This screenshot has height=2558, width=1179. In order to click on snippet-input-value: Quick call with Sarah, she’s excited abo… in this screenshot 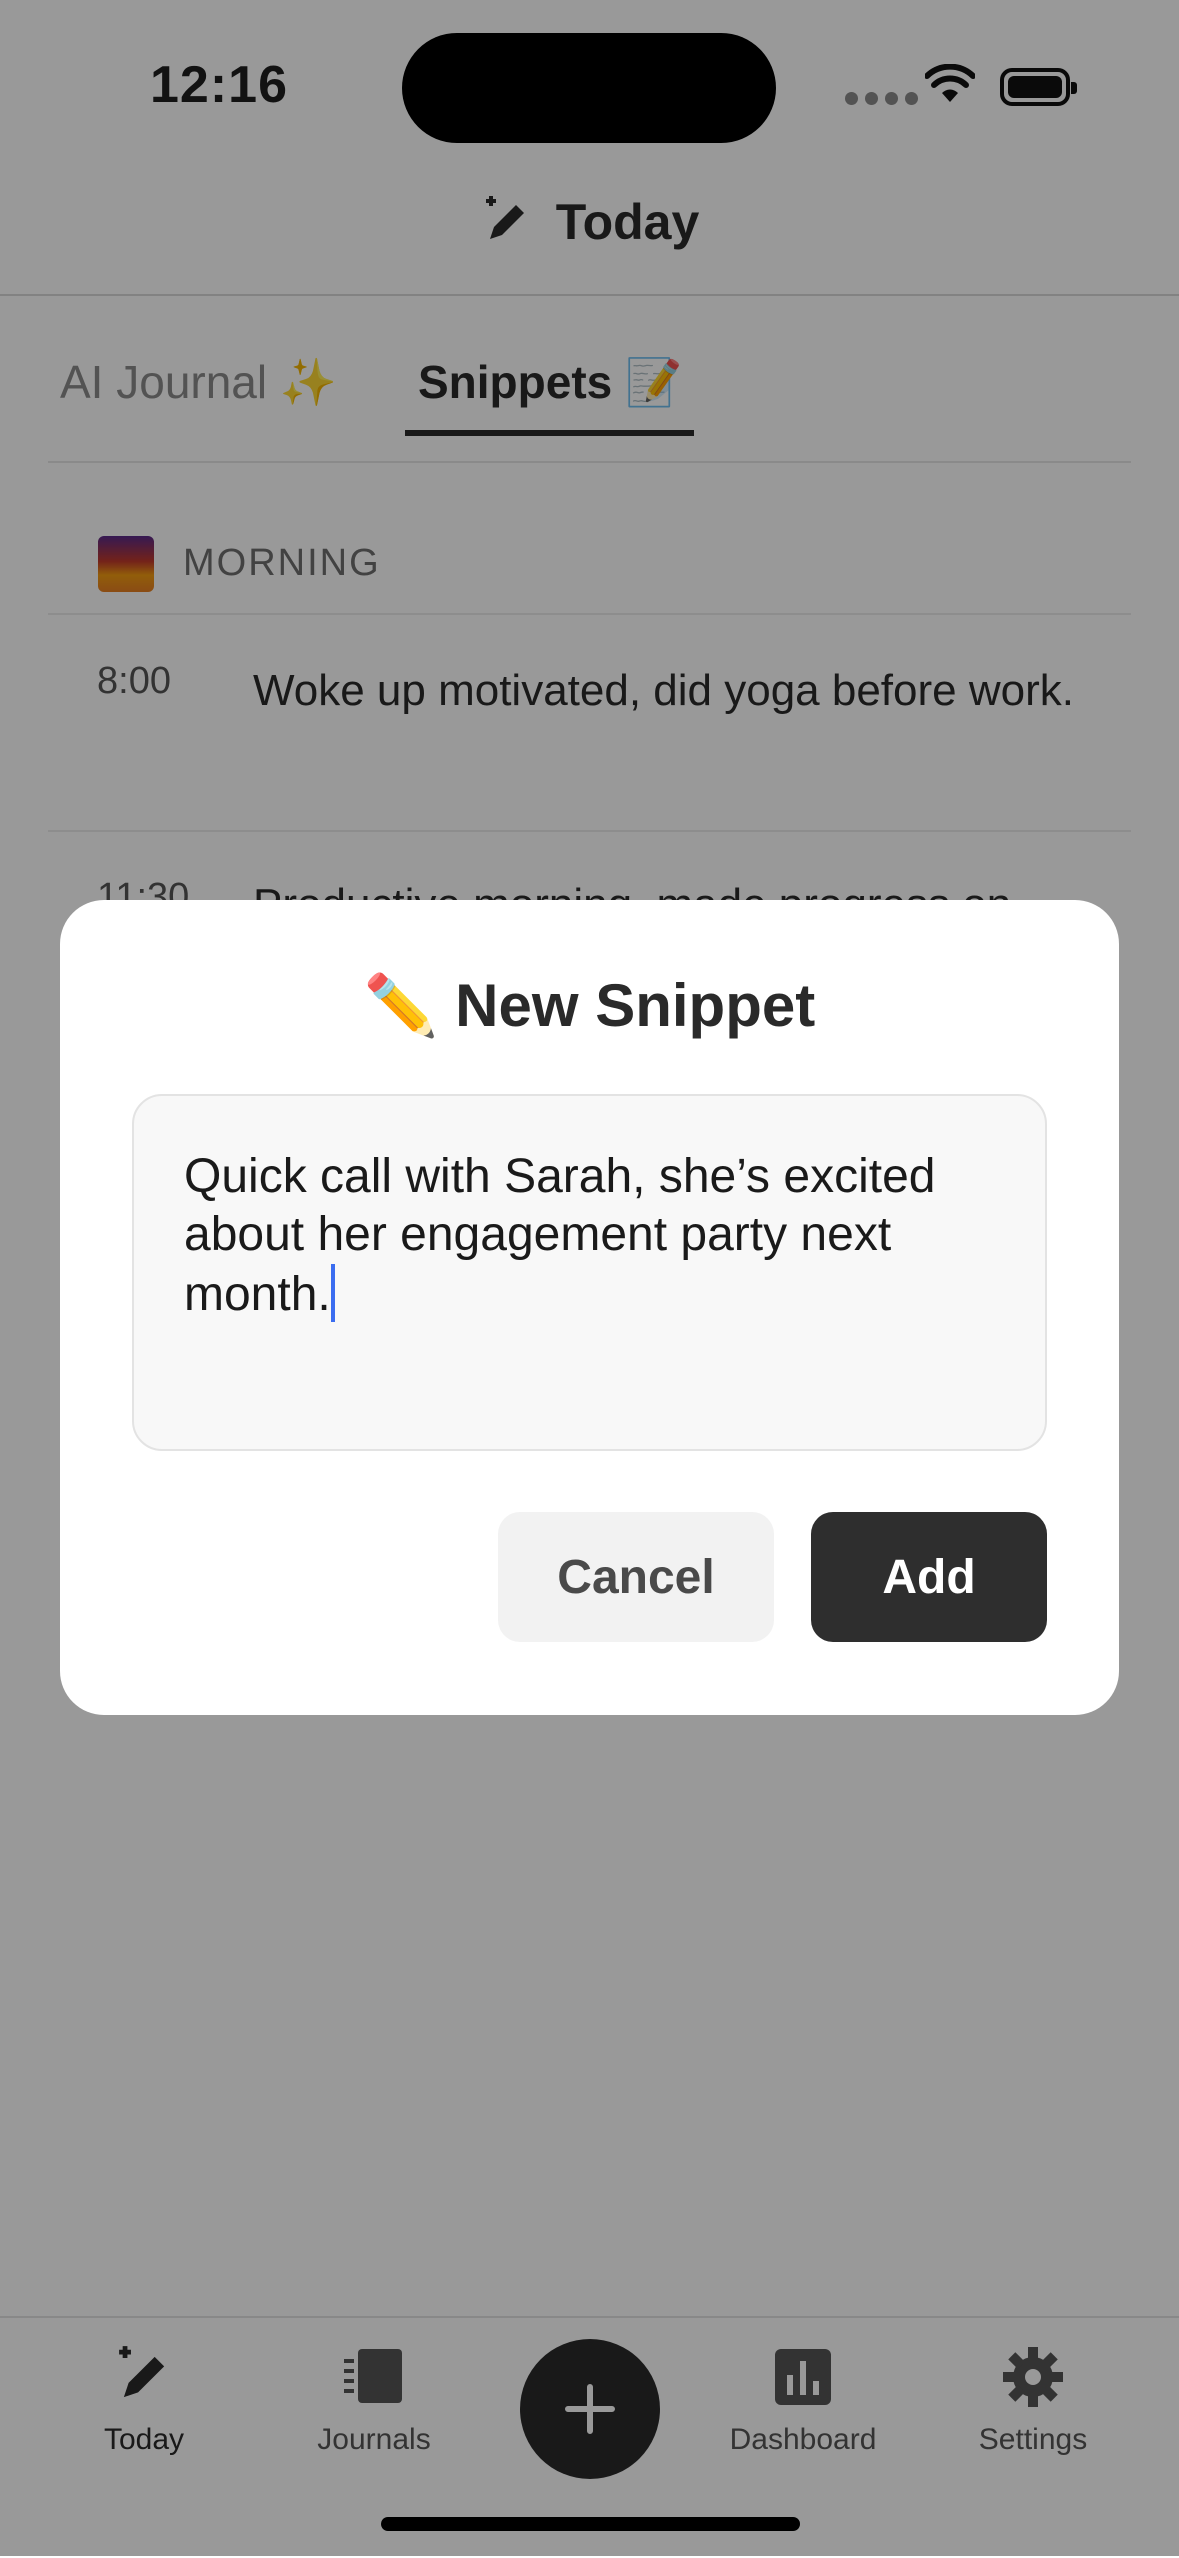, I will do `click(560, 1235)`.